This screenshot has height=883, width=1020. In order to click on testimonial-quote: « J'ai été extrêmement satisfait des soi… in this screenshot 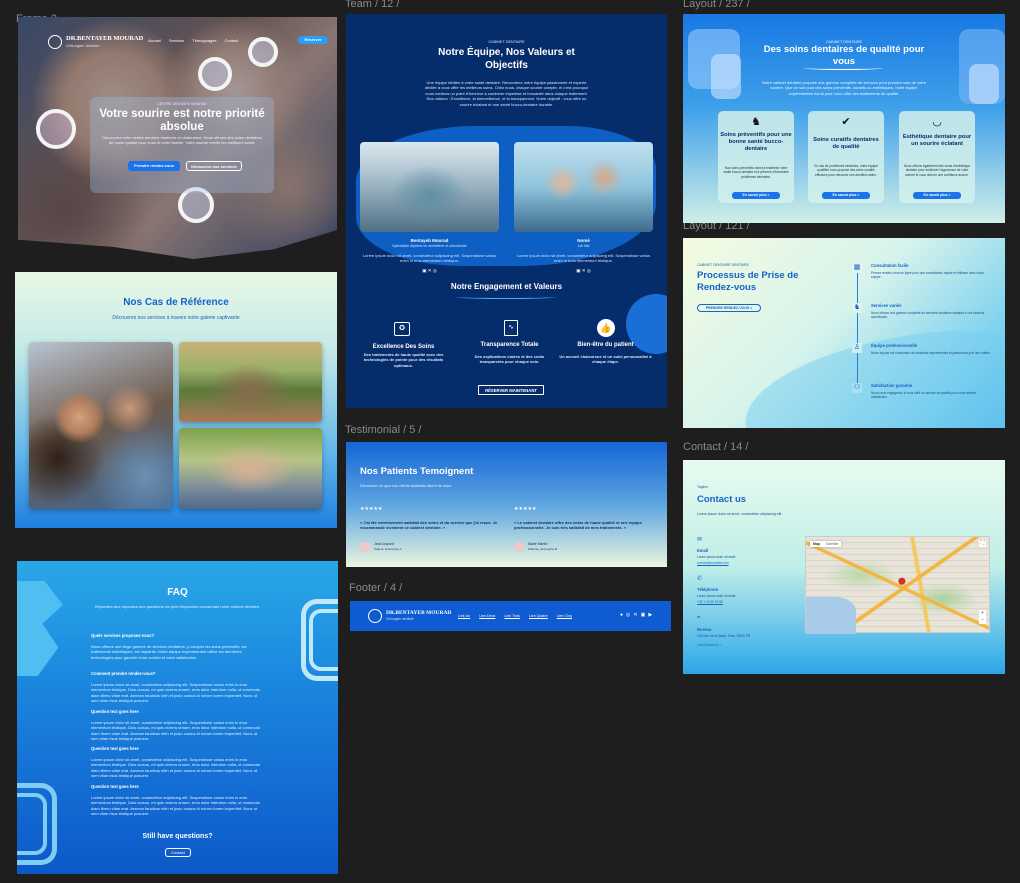, I will do `click(429, 525)`.